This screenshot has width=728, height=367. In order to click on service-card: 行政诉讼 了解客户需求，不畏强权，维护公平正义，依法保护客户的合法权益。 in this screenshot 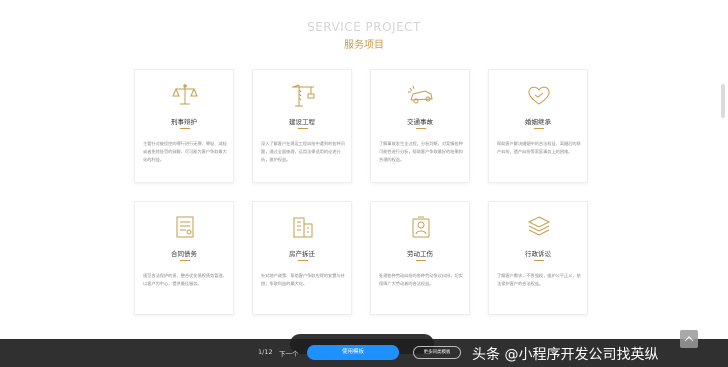, I will do `click(538, 258)`.